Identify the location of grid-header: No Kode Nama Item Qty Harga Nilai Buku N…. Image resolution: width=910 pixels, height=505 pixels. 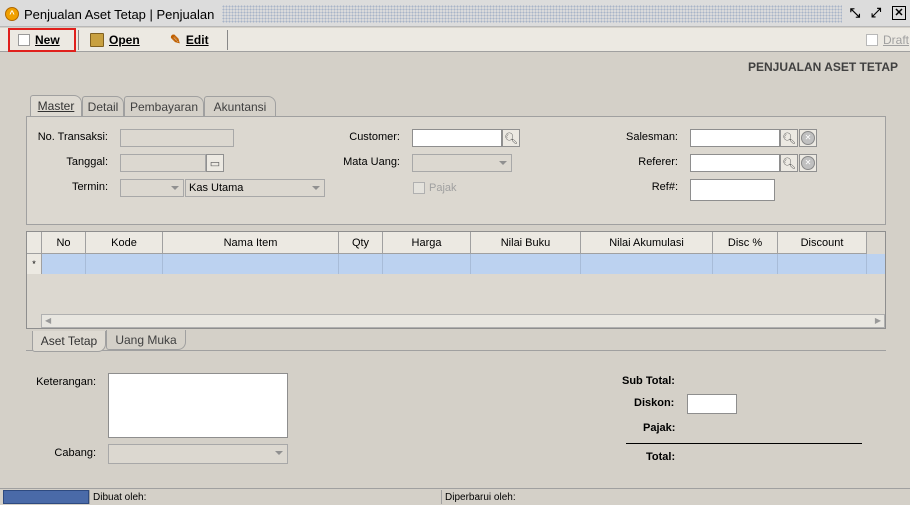
(447, 243).